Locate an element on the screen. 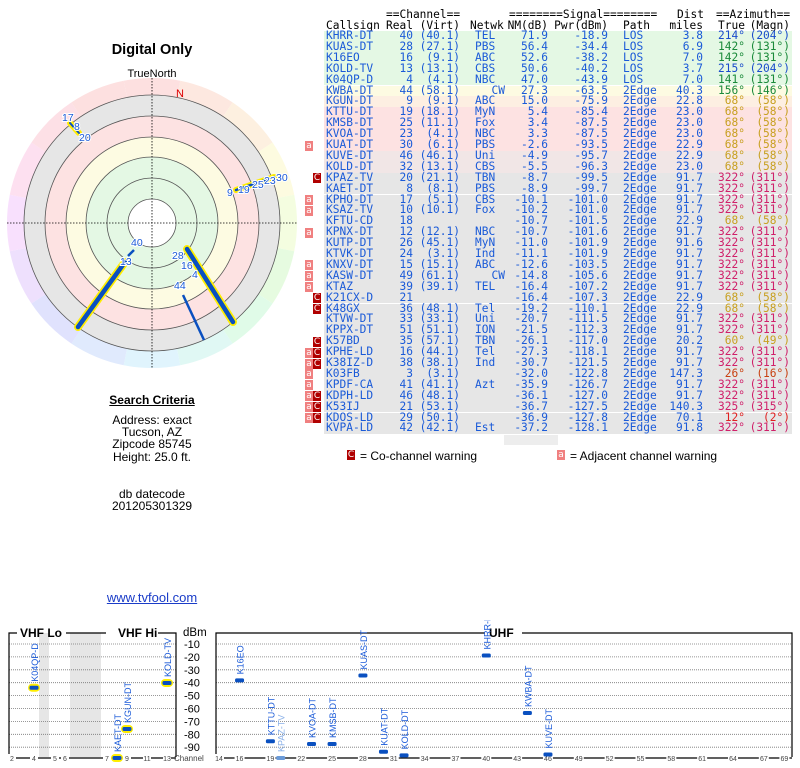 Image resolution: width=800 pixels, height=768 pixels. dbm-tick-label: -20 is located at coordinates (192, 658).